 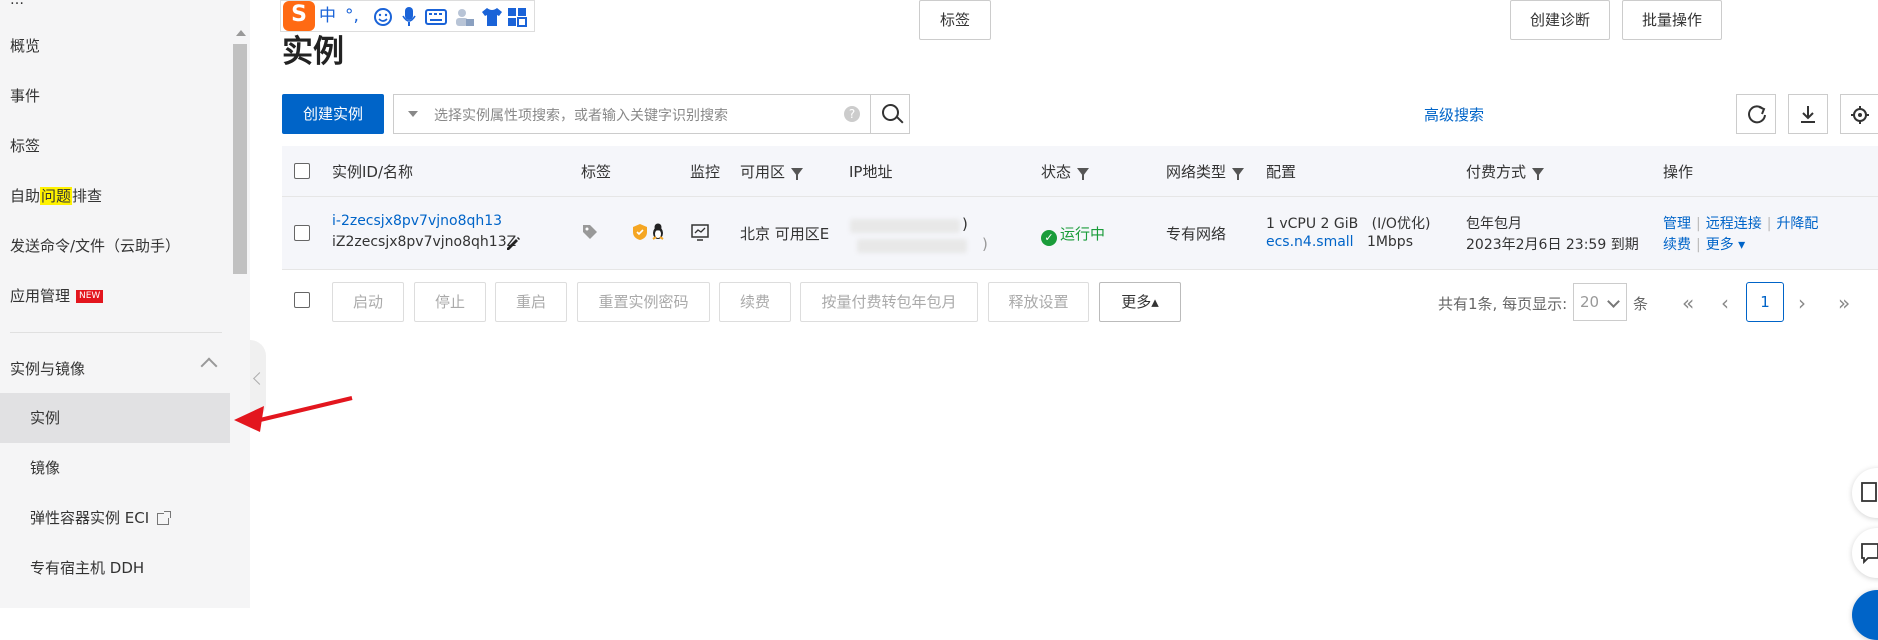 What do you see at coordinates (25, 96) in the screenshot?
I see `sidebar-item-events: 事件` at bounding box center [25, 96].